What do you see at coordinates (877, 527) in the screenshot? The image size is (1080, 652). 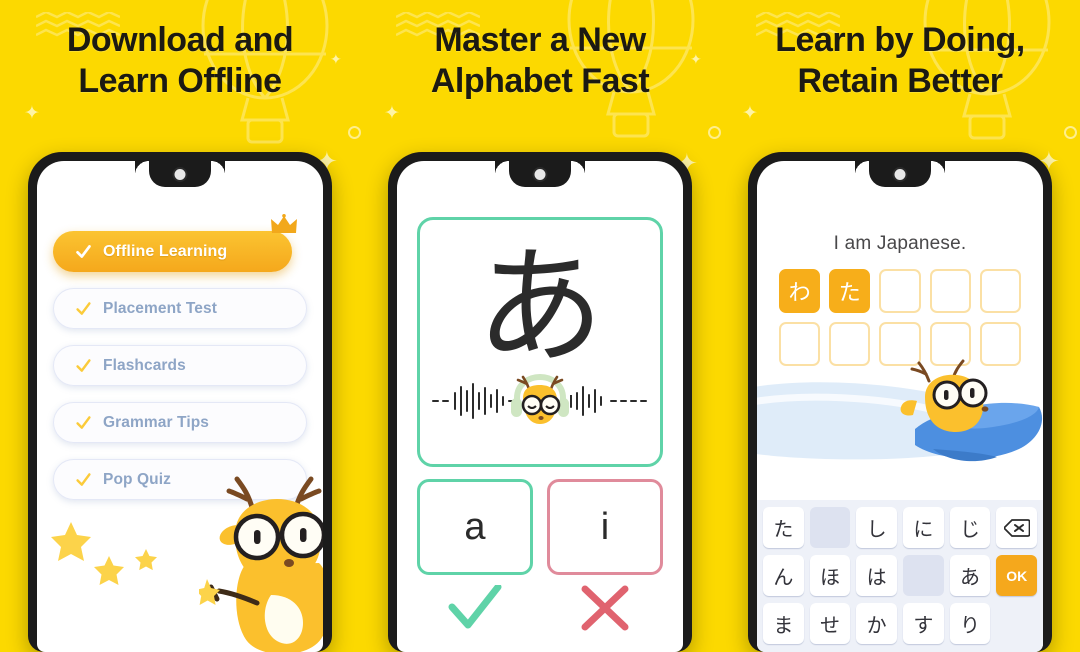 I see `key-shi: し` at bounding box center [877, 527].